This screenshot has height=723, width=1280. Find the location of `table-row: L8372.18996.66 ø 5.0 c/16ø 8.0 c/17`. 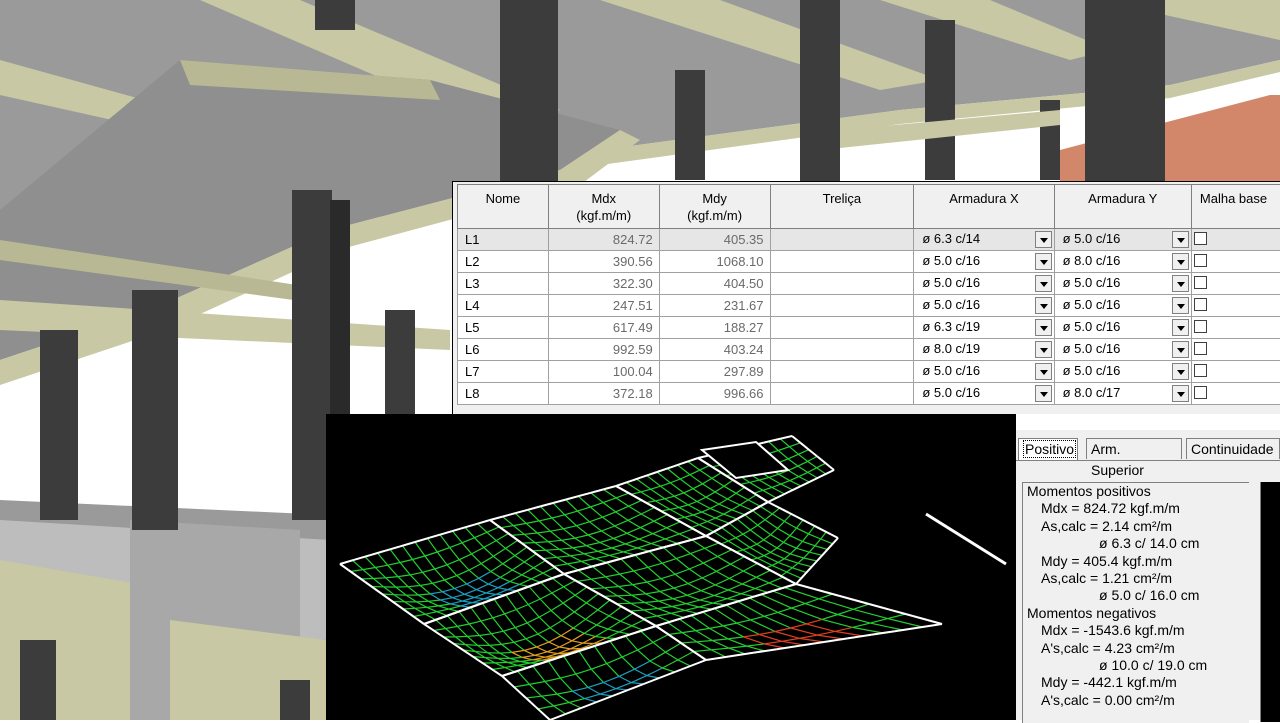

table-row: L8372.18996.66 ø 5.0 c/16ø 8.0 c/17 is located at coordinates (869, 394).